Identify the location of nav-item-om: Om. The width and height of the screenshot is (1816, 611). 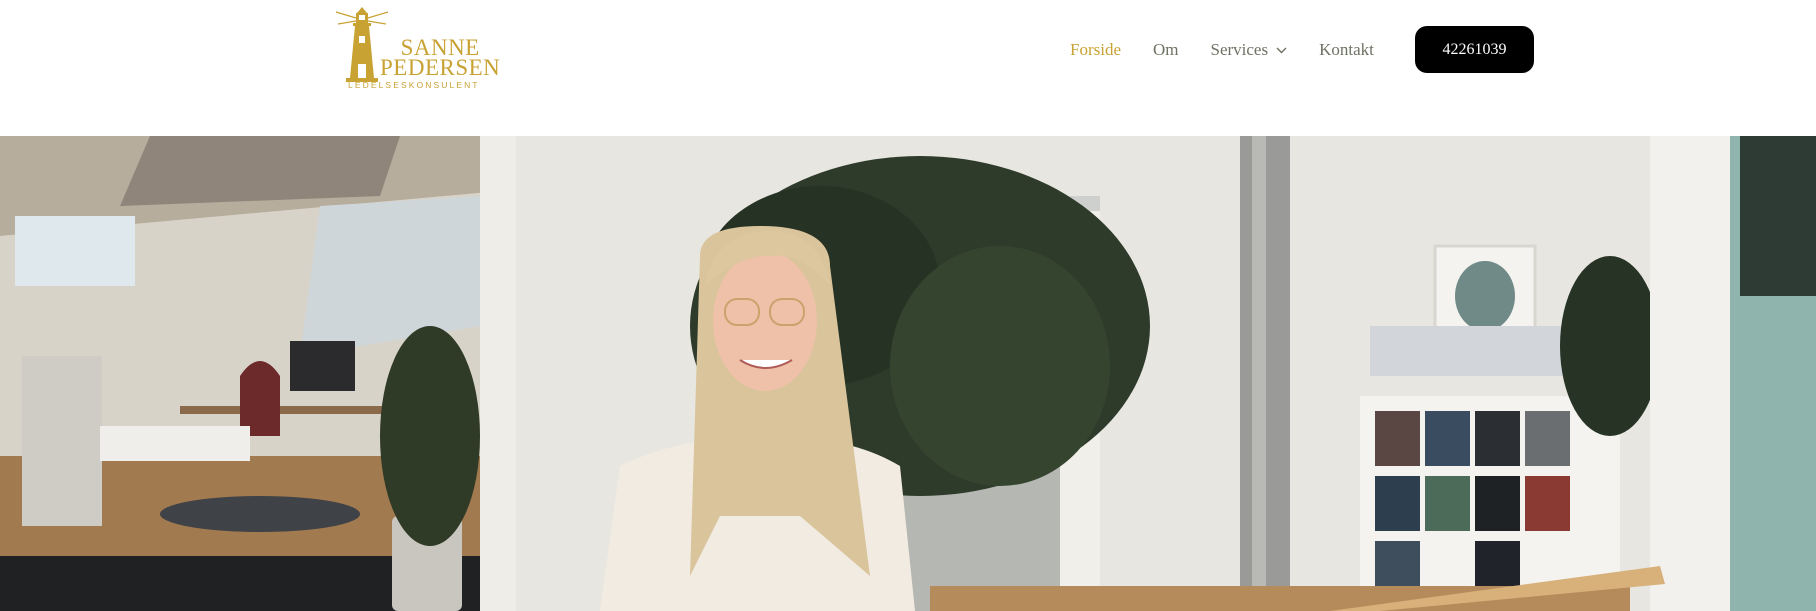
(1166, 50).